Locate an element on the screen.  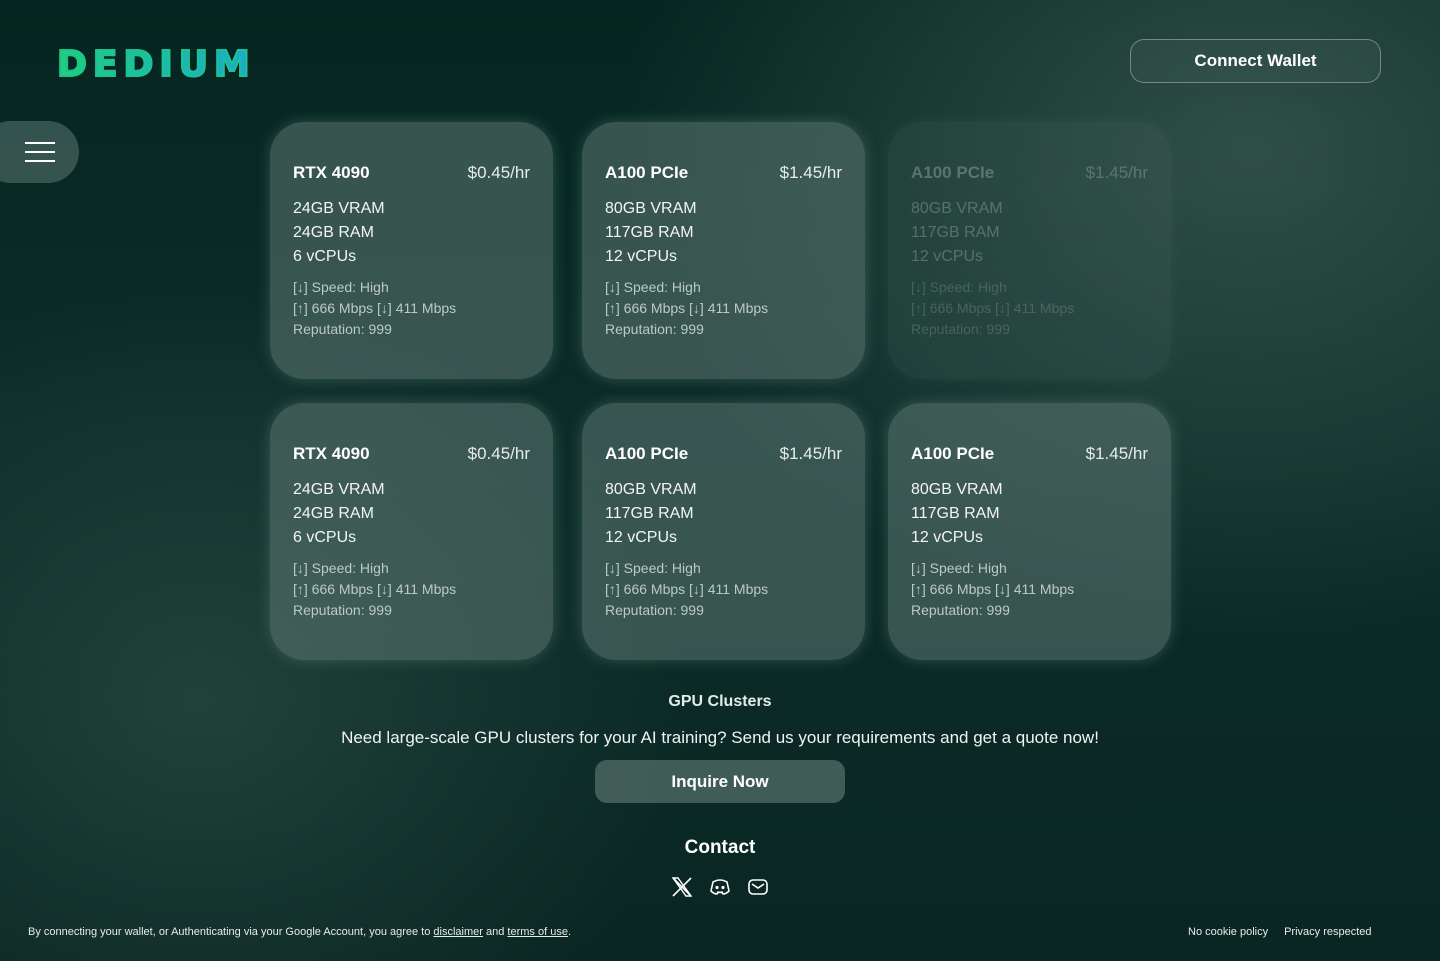
inquire-now-button: Inquire Now is located at coordinates (720, 781).